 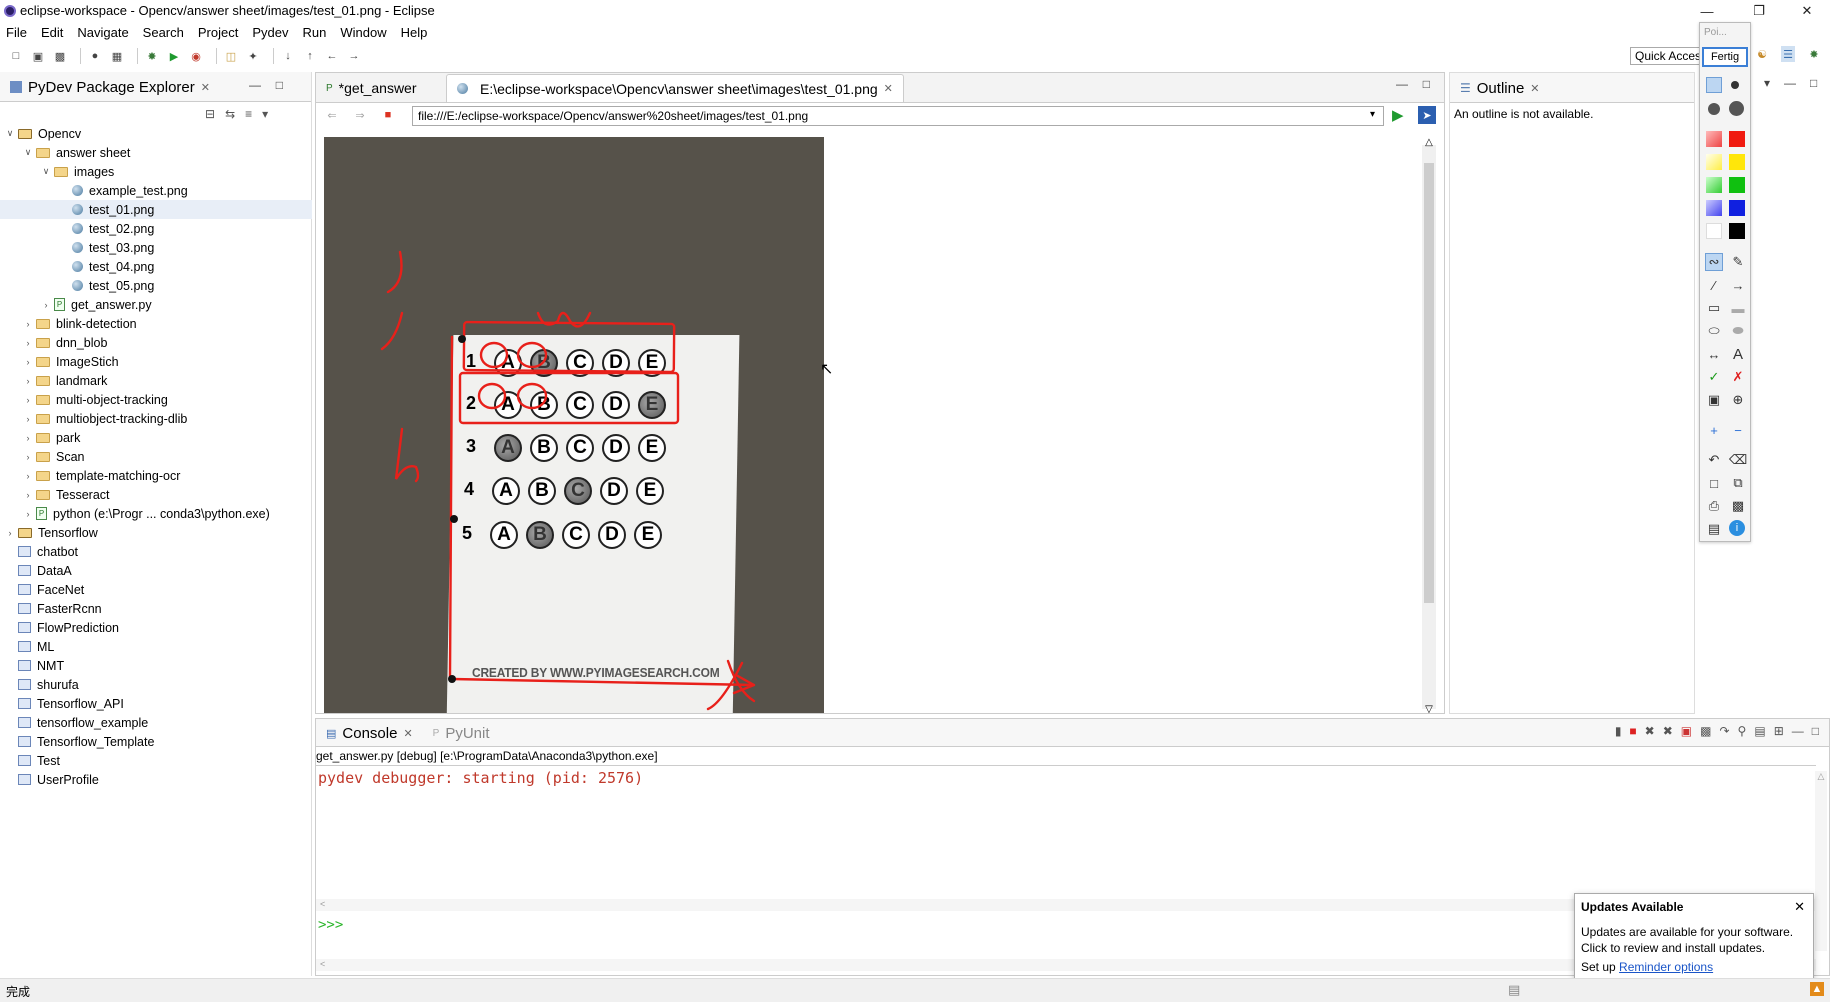 I want to click on color-black, so click(x=1737, y=231).